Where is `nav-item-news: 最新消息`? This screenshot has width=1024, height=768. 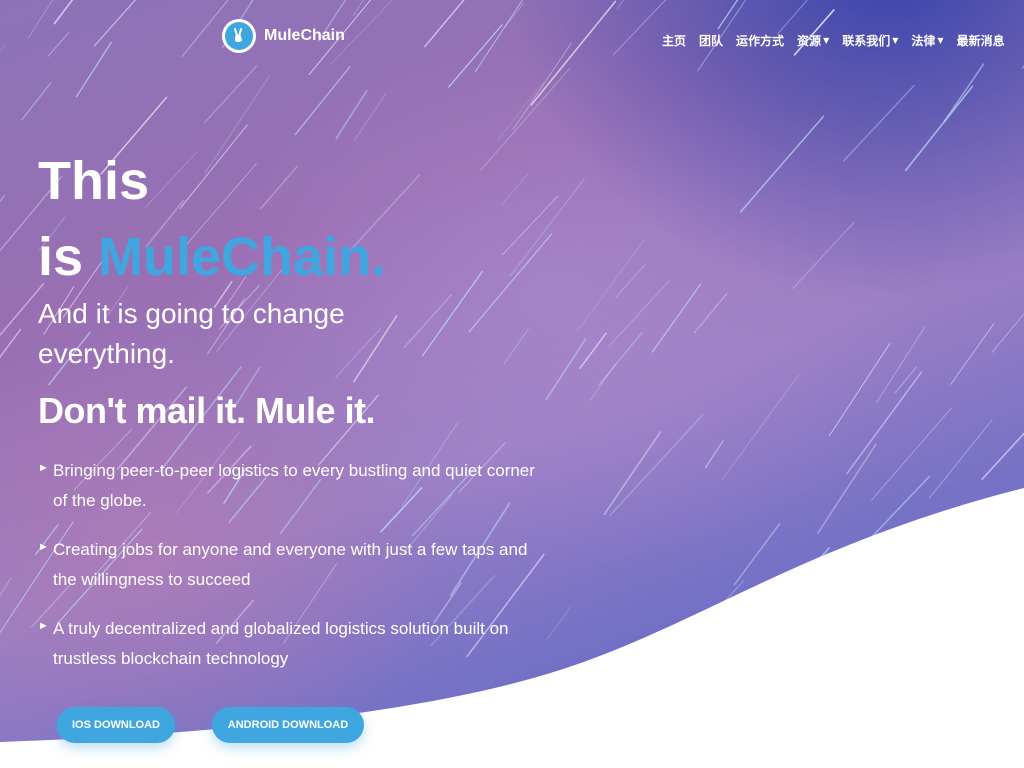 nav-item-news: 最新消息 is located at coordinates (981, 40).